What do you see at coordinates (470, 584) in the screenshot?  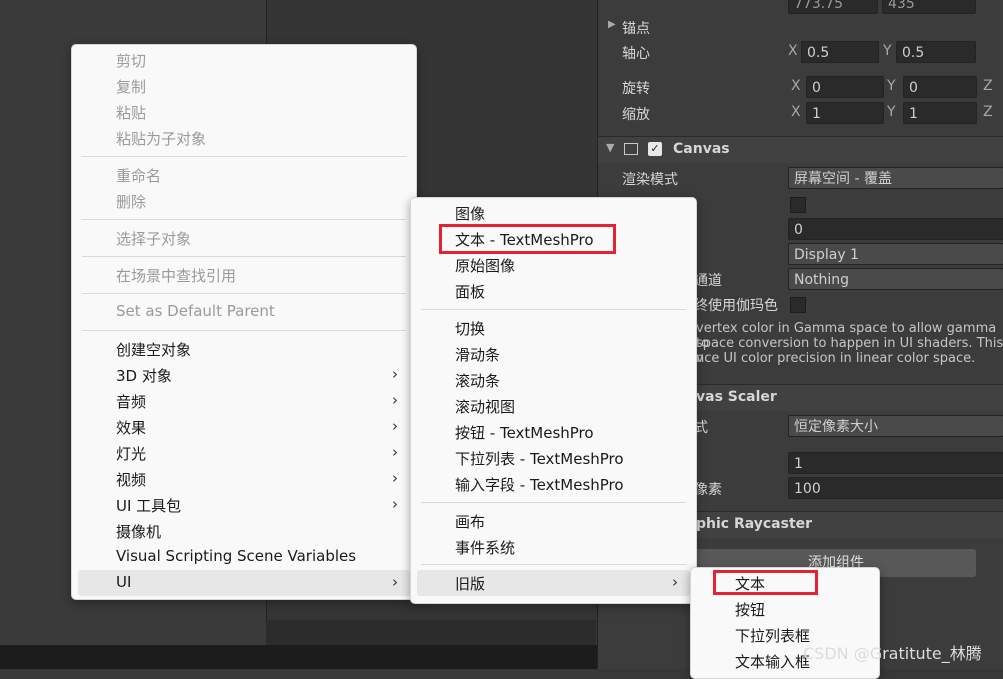 I see `ui-menu-item-label: 旧版` at bounding box center [470, 584].